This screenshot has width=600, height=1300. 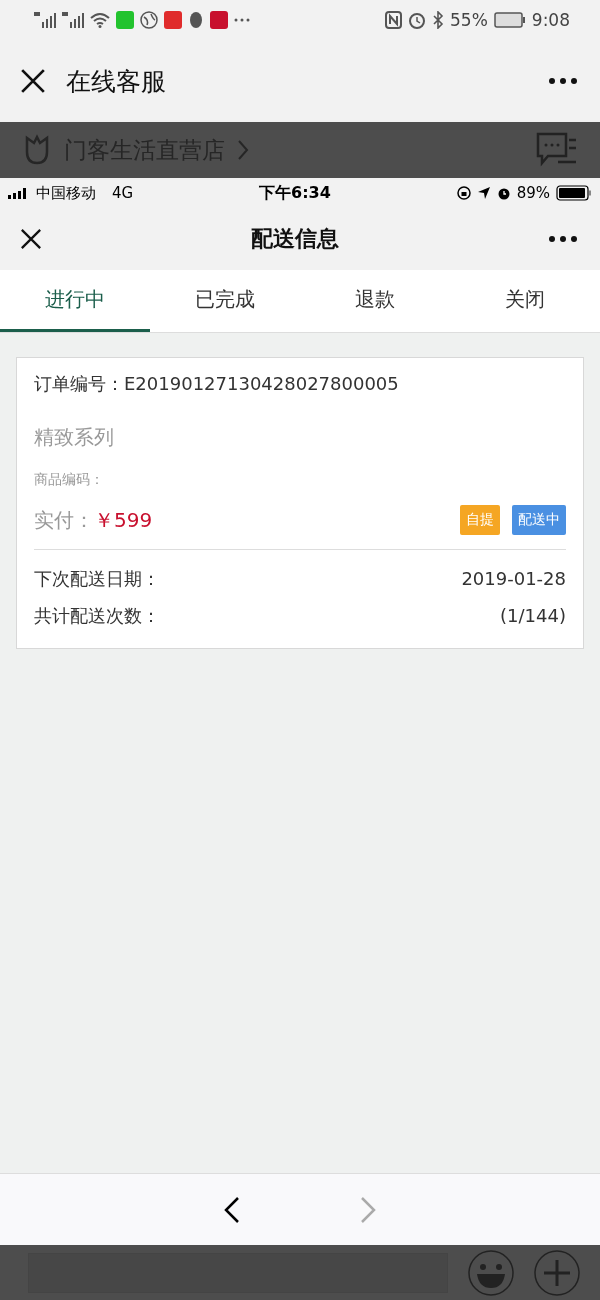 I want to click on battery-percent: 89%, so click(x=533, y=193).